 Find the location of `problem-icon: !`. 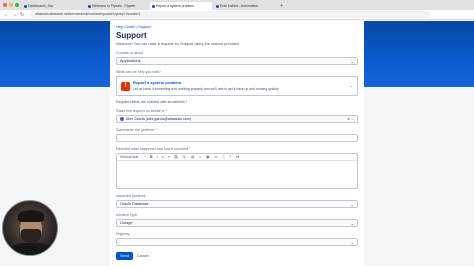

problem-icon: ! is located at coordinates (125, 86).